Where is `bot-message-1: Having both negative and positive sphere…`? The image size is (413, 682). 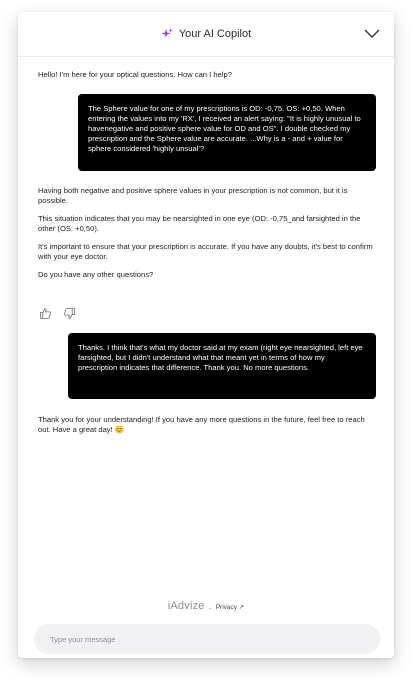
bot-message-1: Having both negative and positive sphere… is located at coordinates (206, 237).